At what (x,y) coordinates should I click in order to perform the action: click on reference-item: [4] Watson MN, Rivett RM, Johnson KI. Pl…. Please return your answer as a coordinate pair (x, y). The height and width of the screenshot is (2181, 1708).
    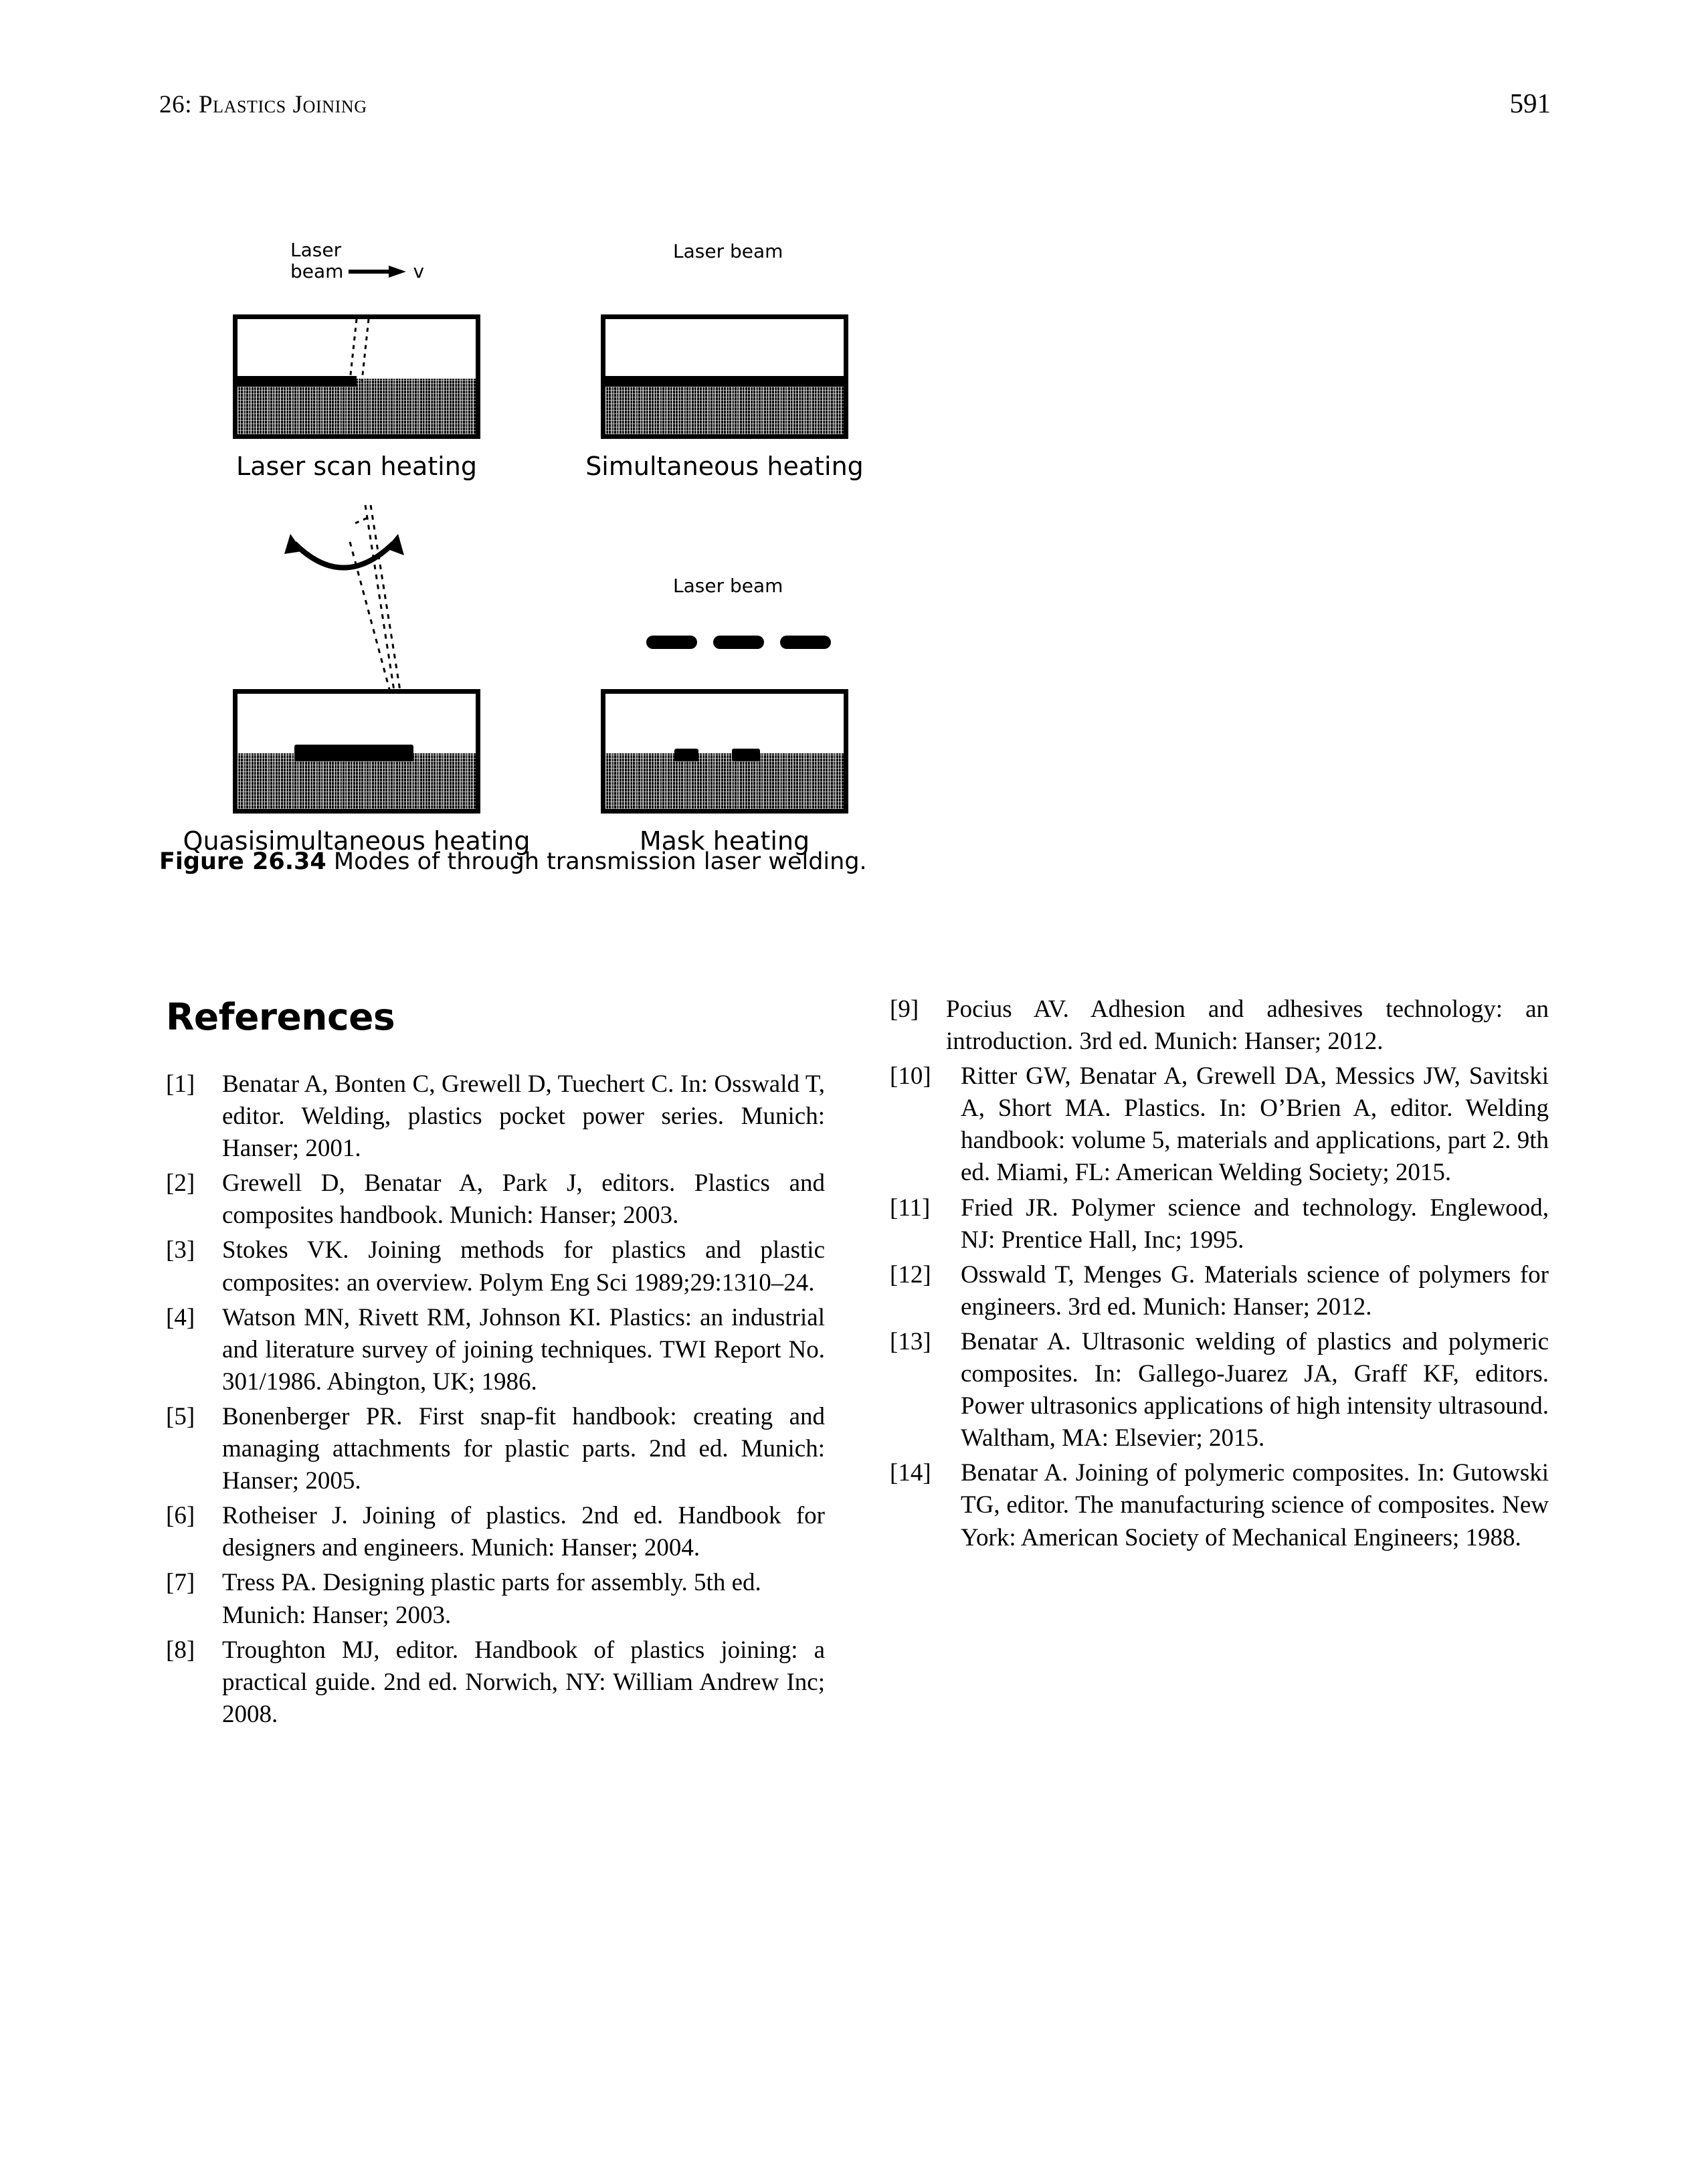
    Looking at the image, I should click on (495, 1350).